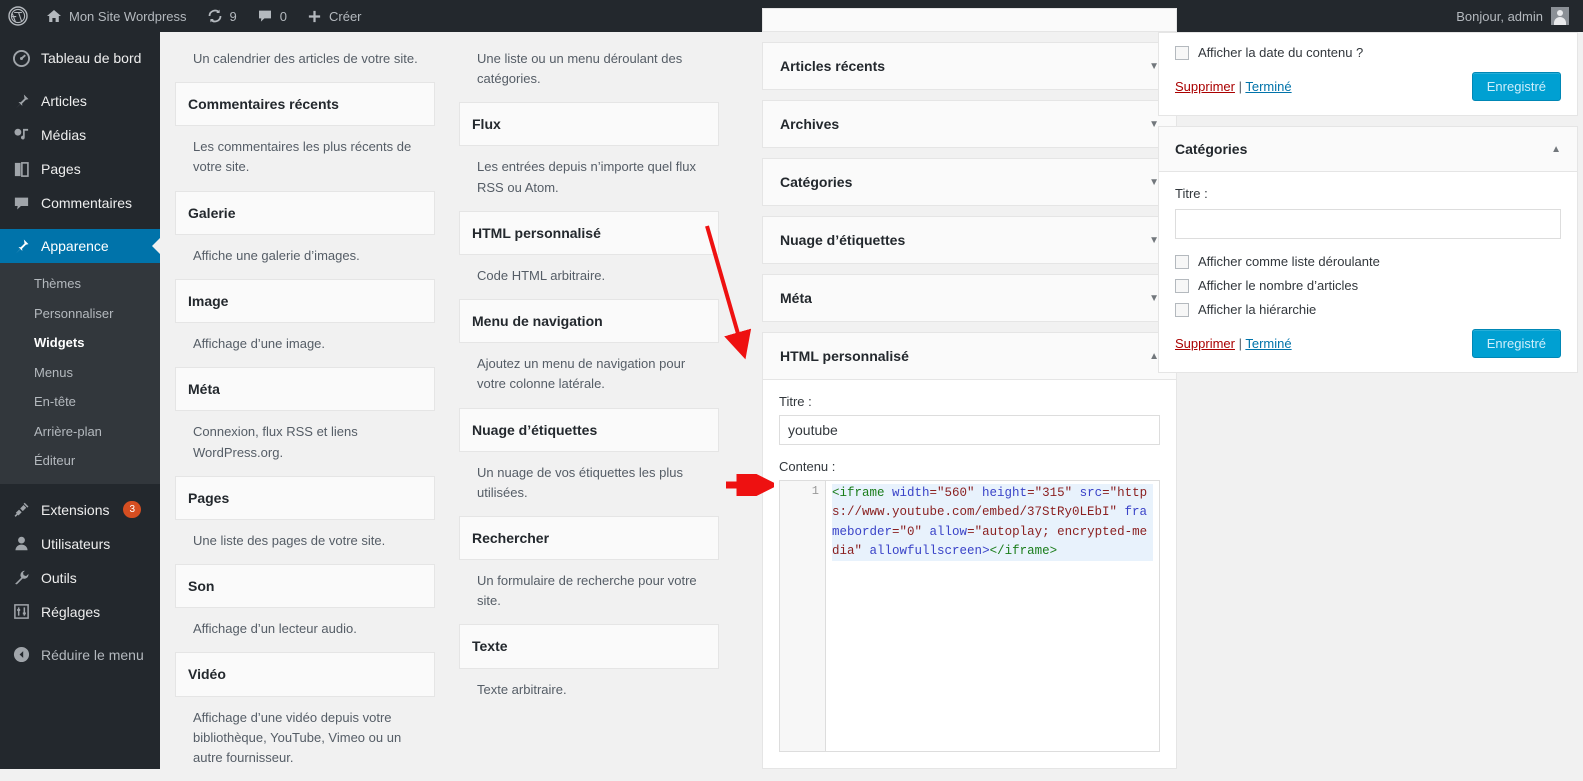  What do you see at coordinates (589, 646) in the screenshot?
I see `widget-title: Texte` at bounding box center [589, 646].